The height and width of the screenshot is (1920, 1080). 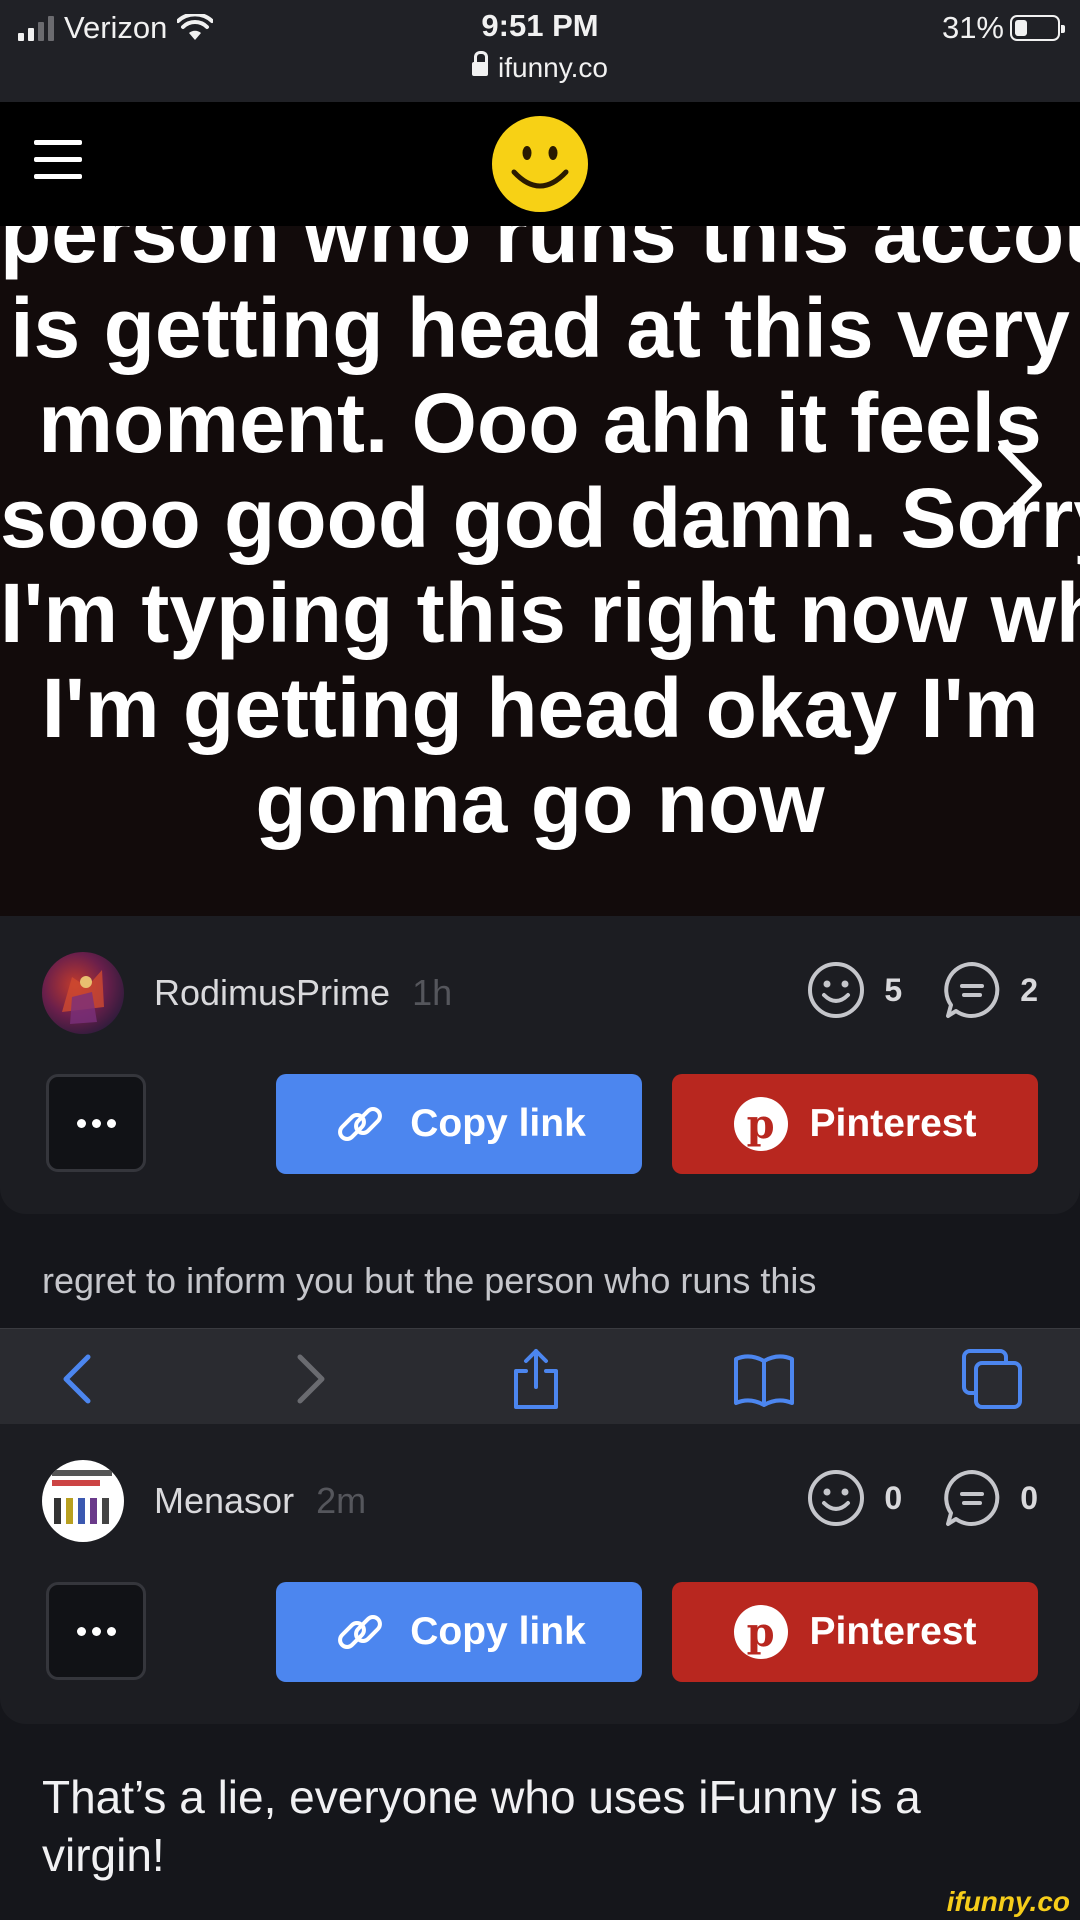 I want to click on smiley-logo-icon, so click(x=540, y=164).